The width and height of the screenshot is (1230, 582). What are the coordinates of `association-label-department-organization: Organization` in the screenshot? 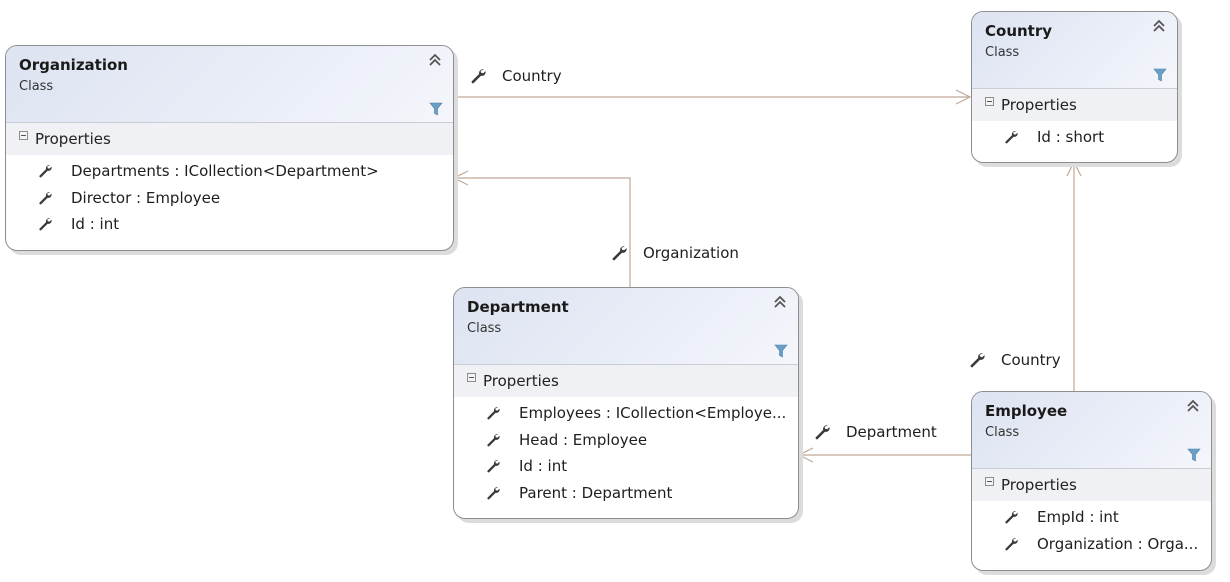 It's located at (675, 253).